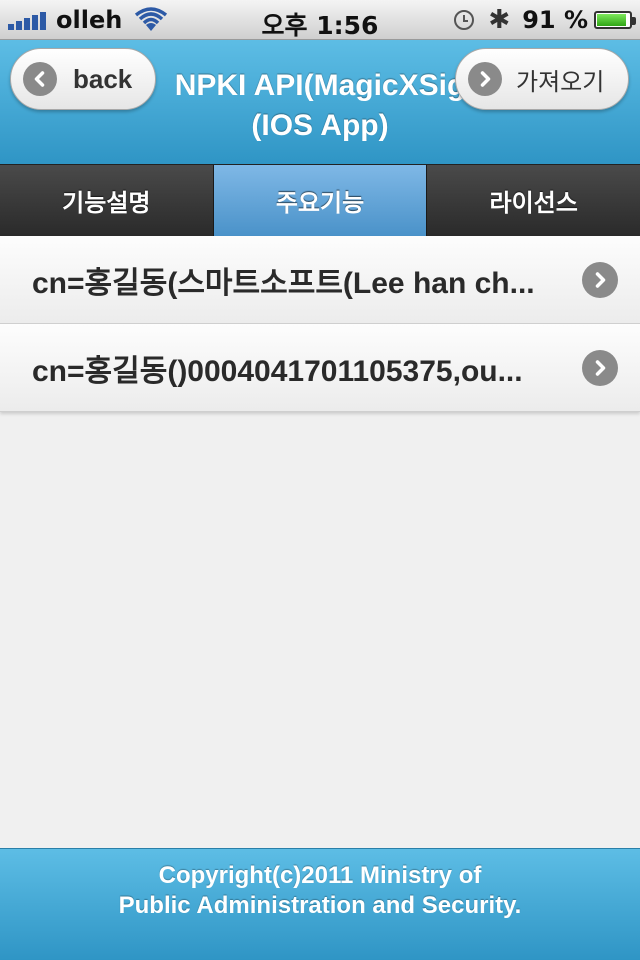 The height and width of the screenshot is (960, 640). Describe the element at coordinates (560, 81) in the screenshot. I see `get-button-label: 가져오기` at that location.